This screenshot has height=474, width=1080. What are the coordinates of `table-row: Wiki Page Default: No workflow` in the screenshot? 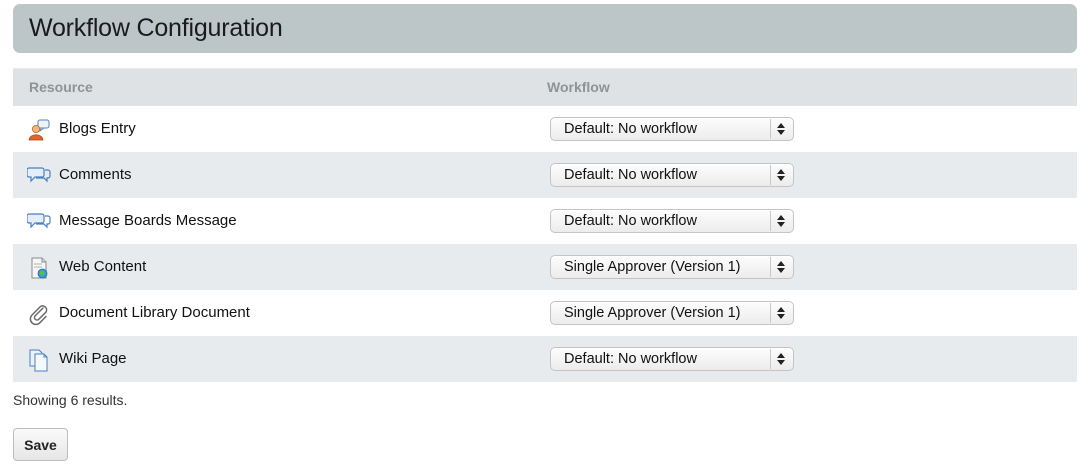 It's located at (545, 359).